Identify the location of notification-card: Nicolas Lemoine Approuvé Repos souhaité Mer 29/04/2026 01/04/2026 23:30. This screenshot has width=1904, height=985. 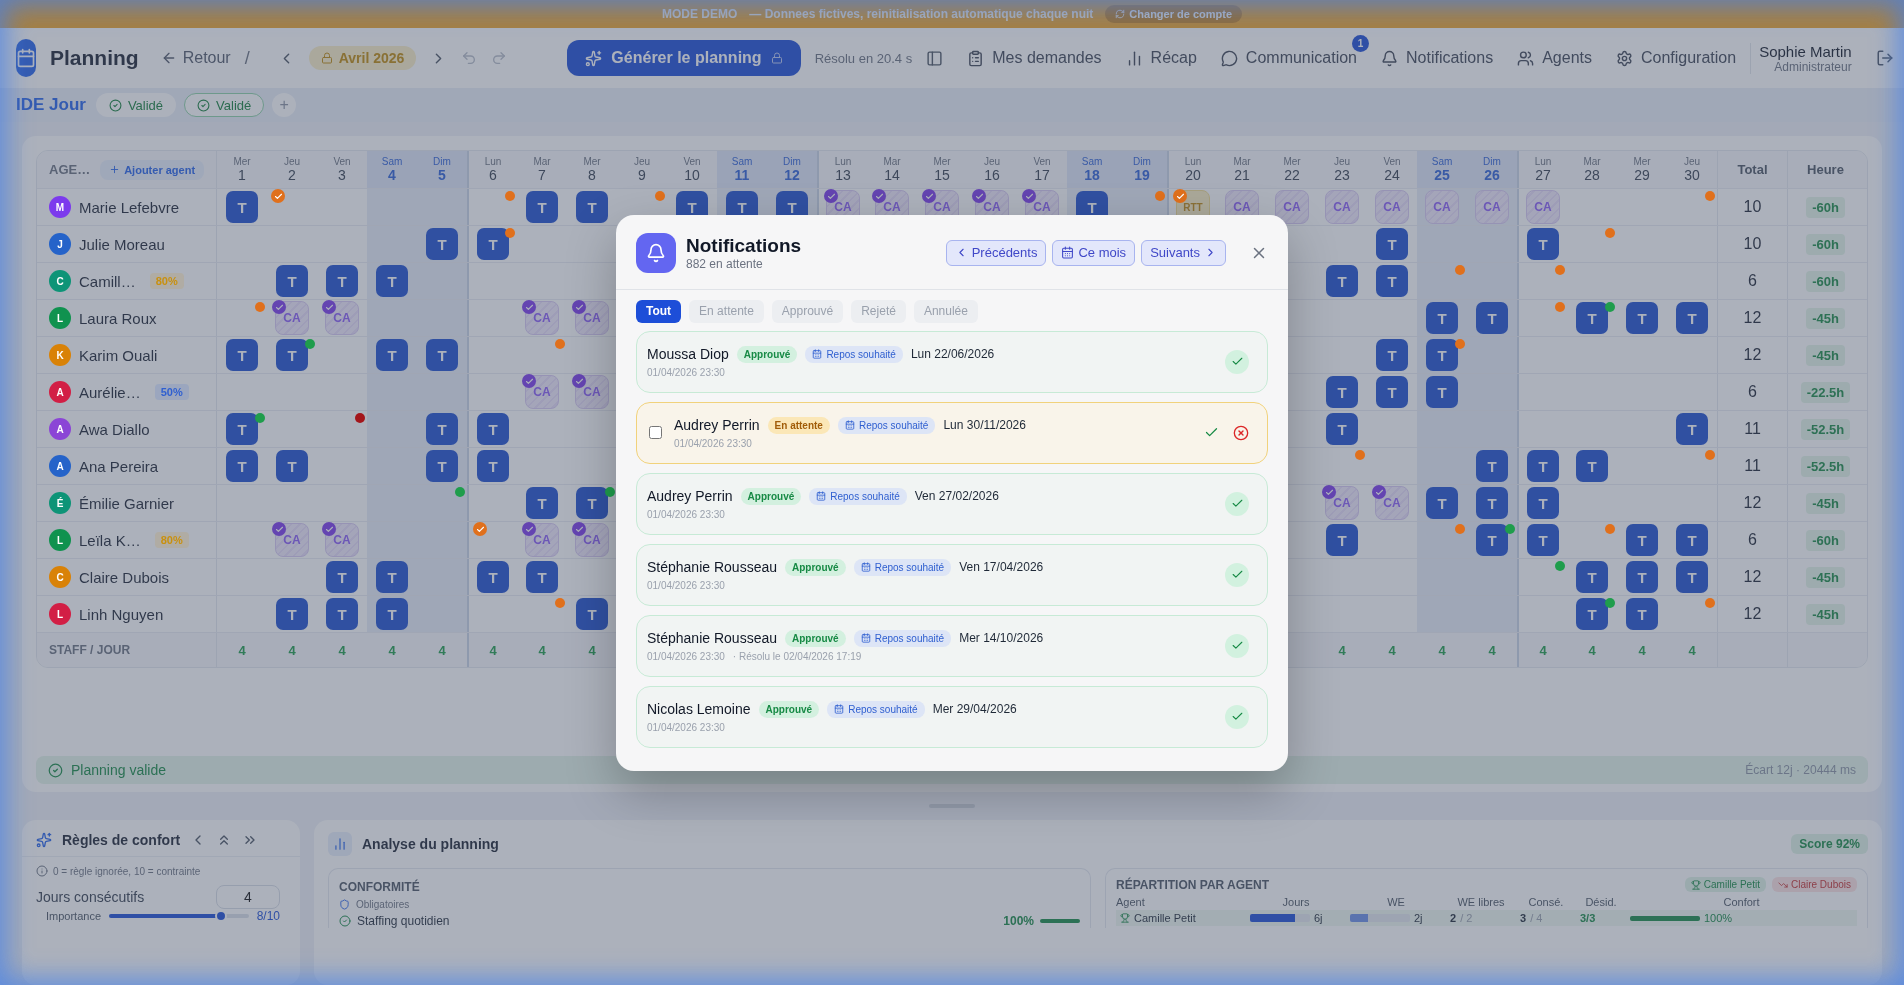
(952, 716).